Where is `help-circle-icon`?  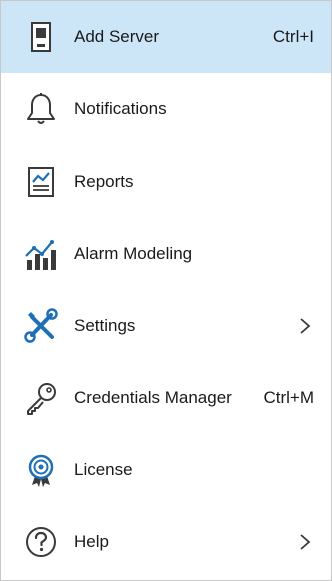 help-circle-icon is located at coordinates (41, 542).